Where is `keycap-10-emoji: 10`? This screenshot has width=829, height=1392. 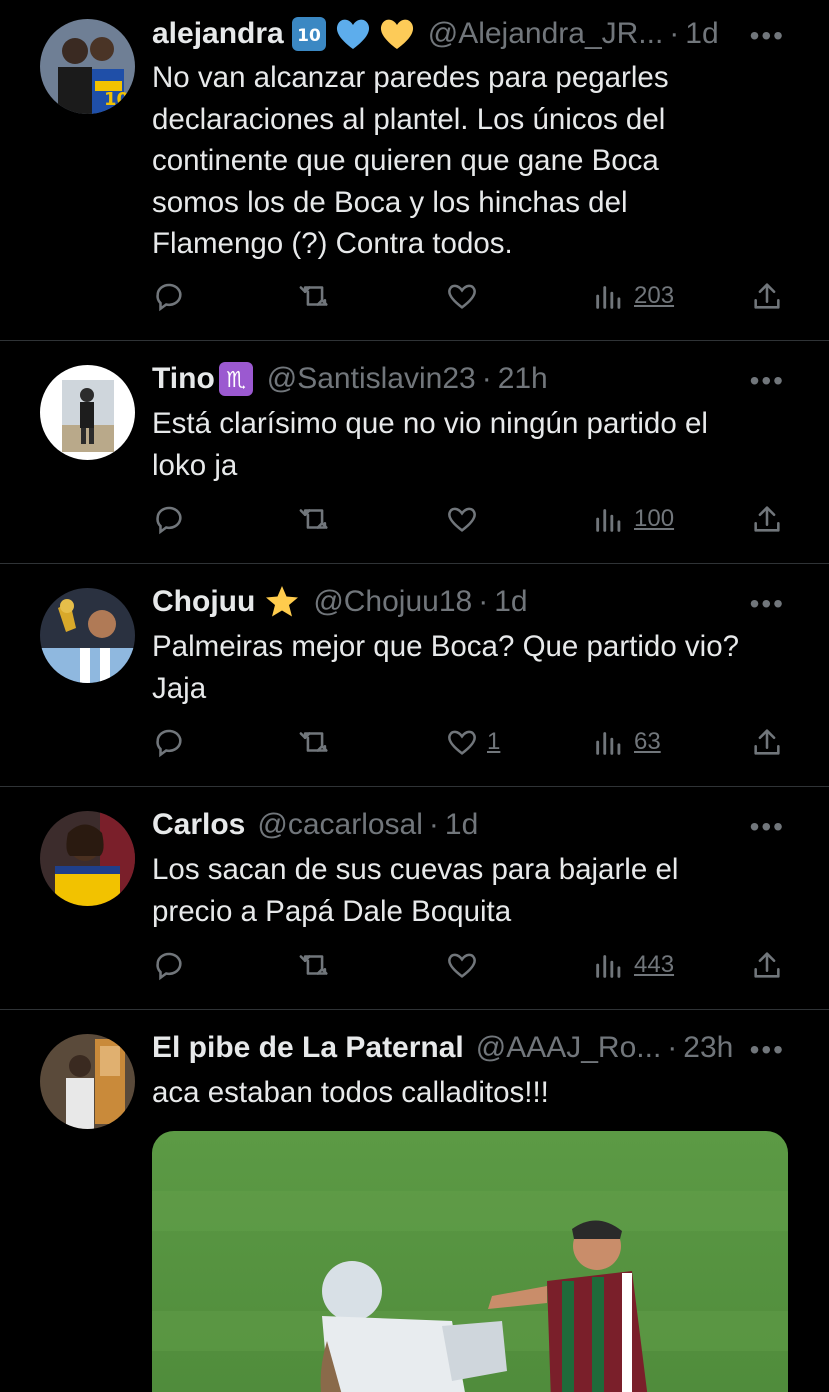 keycap-10-emoji: 10 is located at coordinates (309, 34).